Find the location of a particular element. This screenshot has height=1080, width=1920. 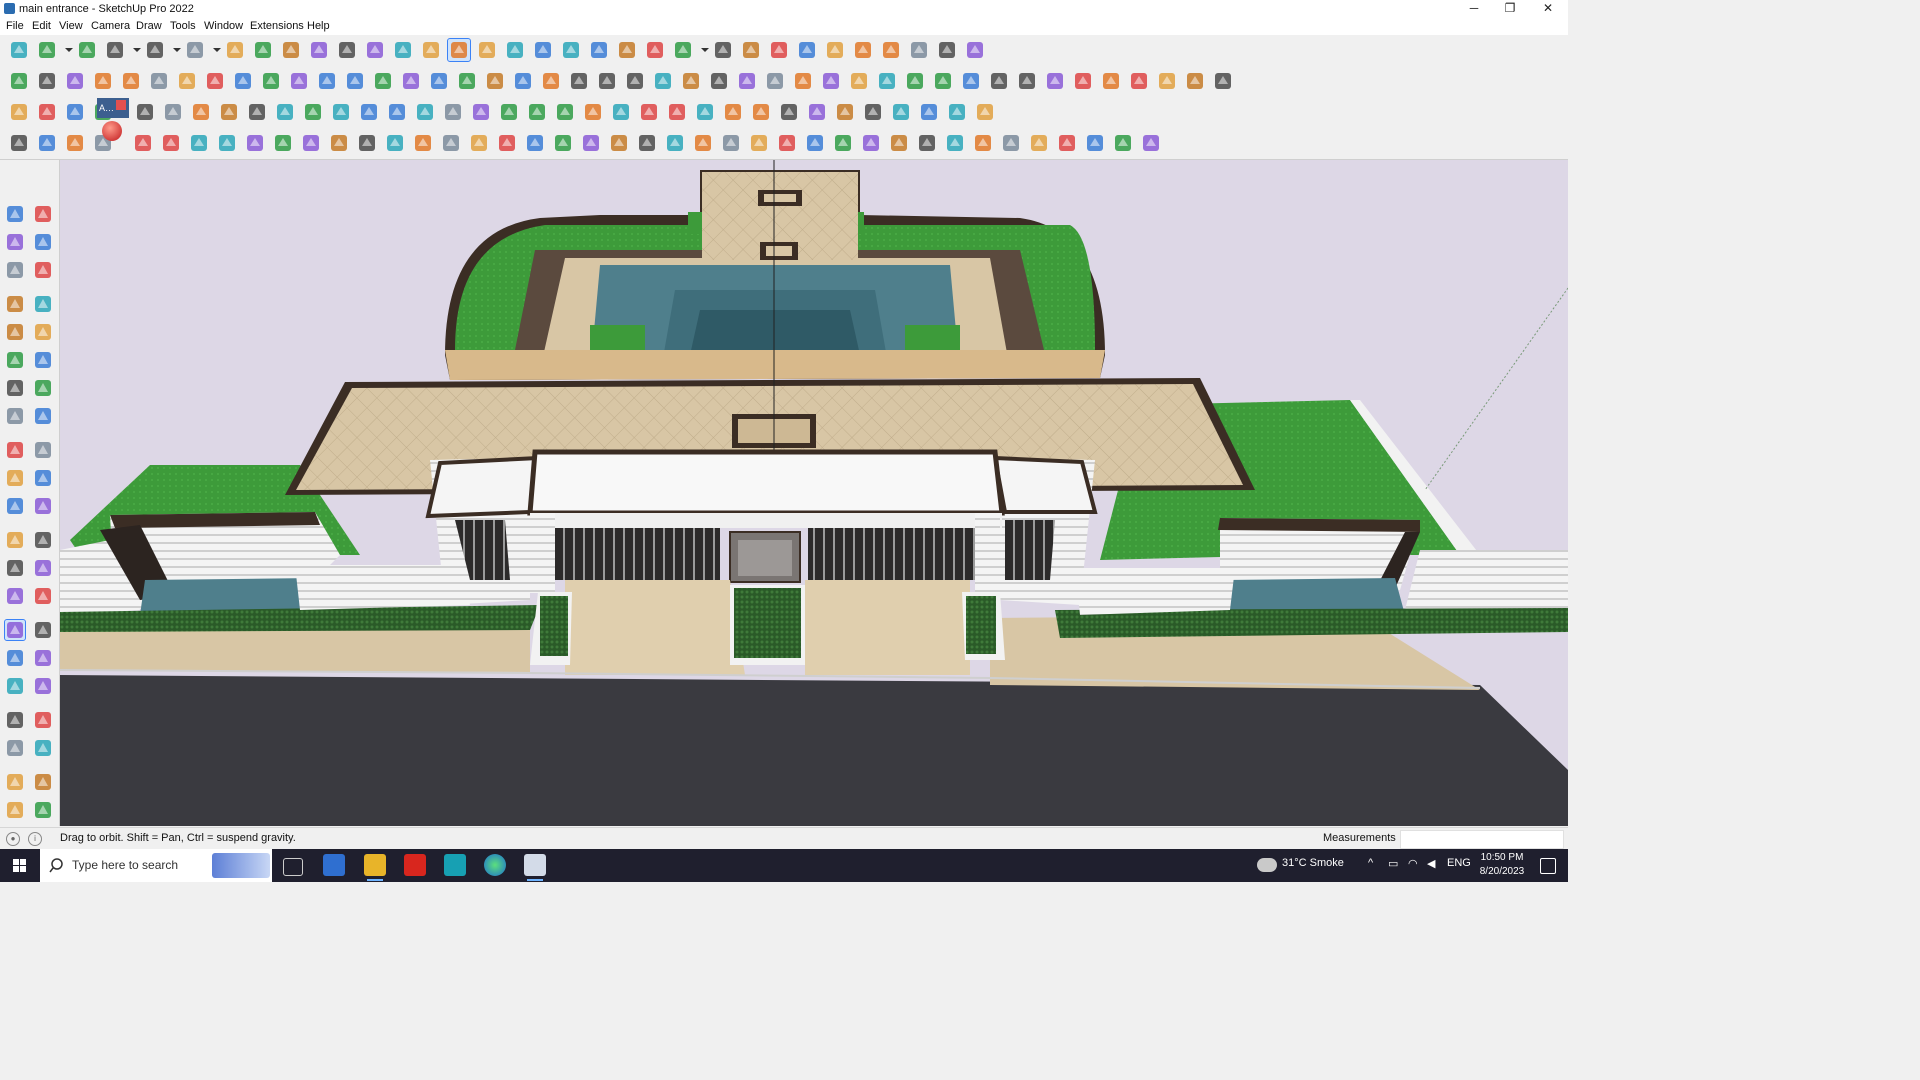

pencil-icon is located at coordinates (691, 81).